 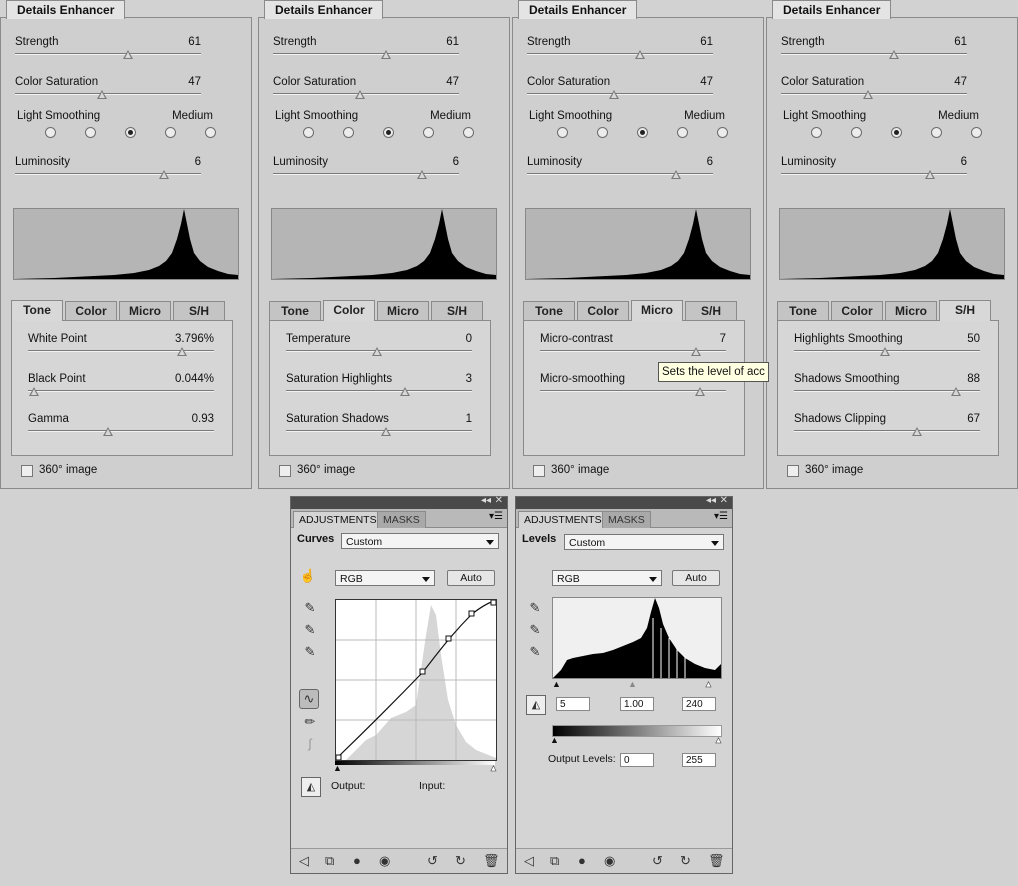 I want to click on input-white-slider-icon: ▲, so click(x=708, y=684).